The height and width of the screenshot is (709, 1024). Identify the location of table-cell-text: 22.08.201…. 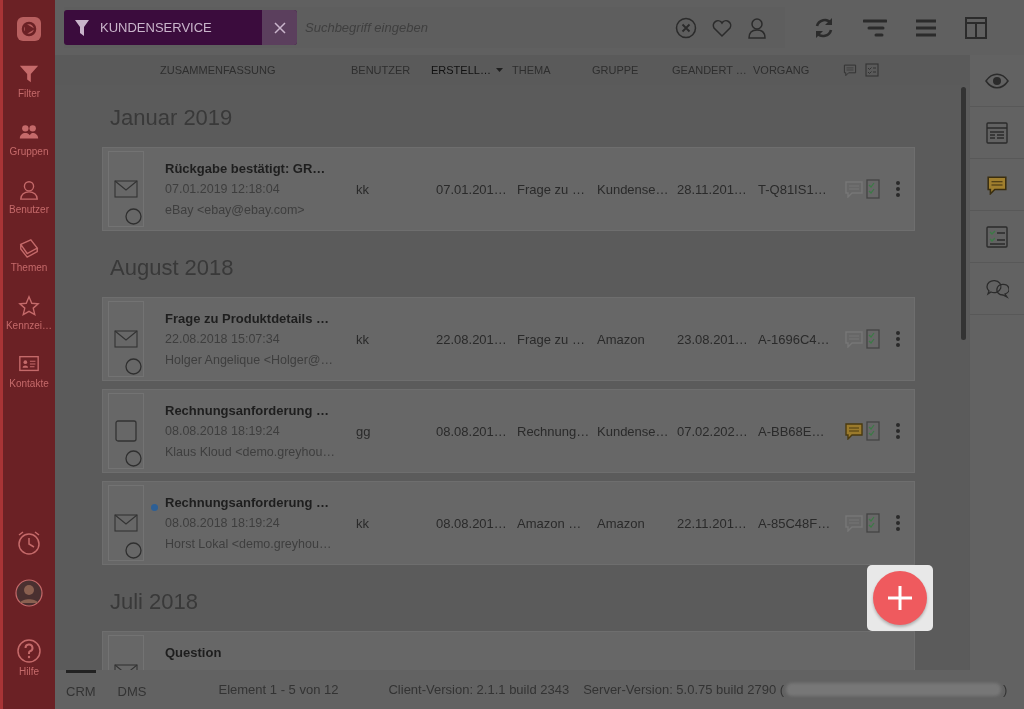
(472, 339).